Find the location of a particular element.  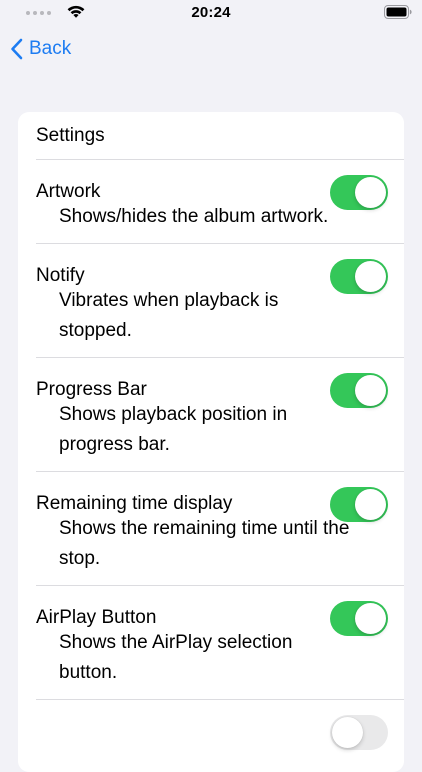

setting-row-partial is located at coordinates (211, 732).